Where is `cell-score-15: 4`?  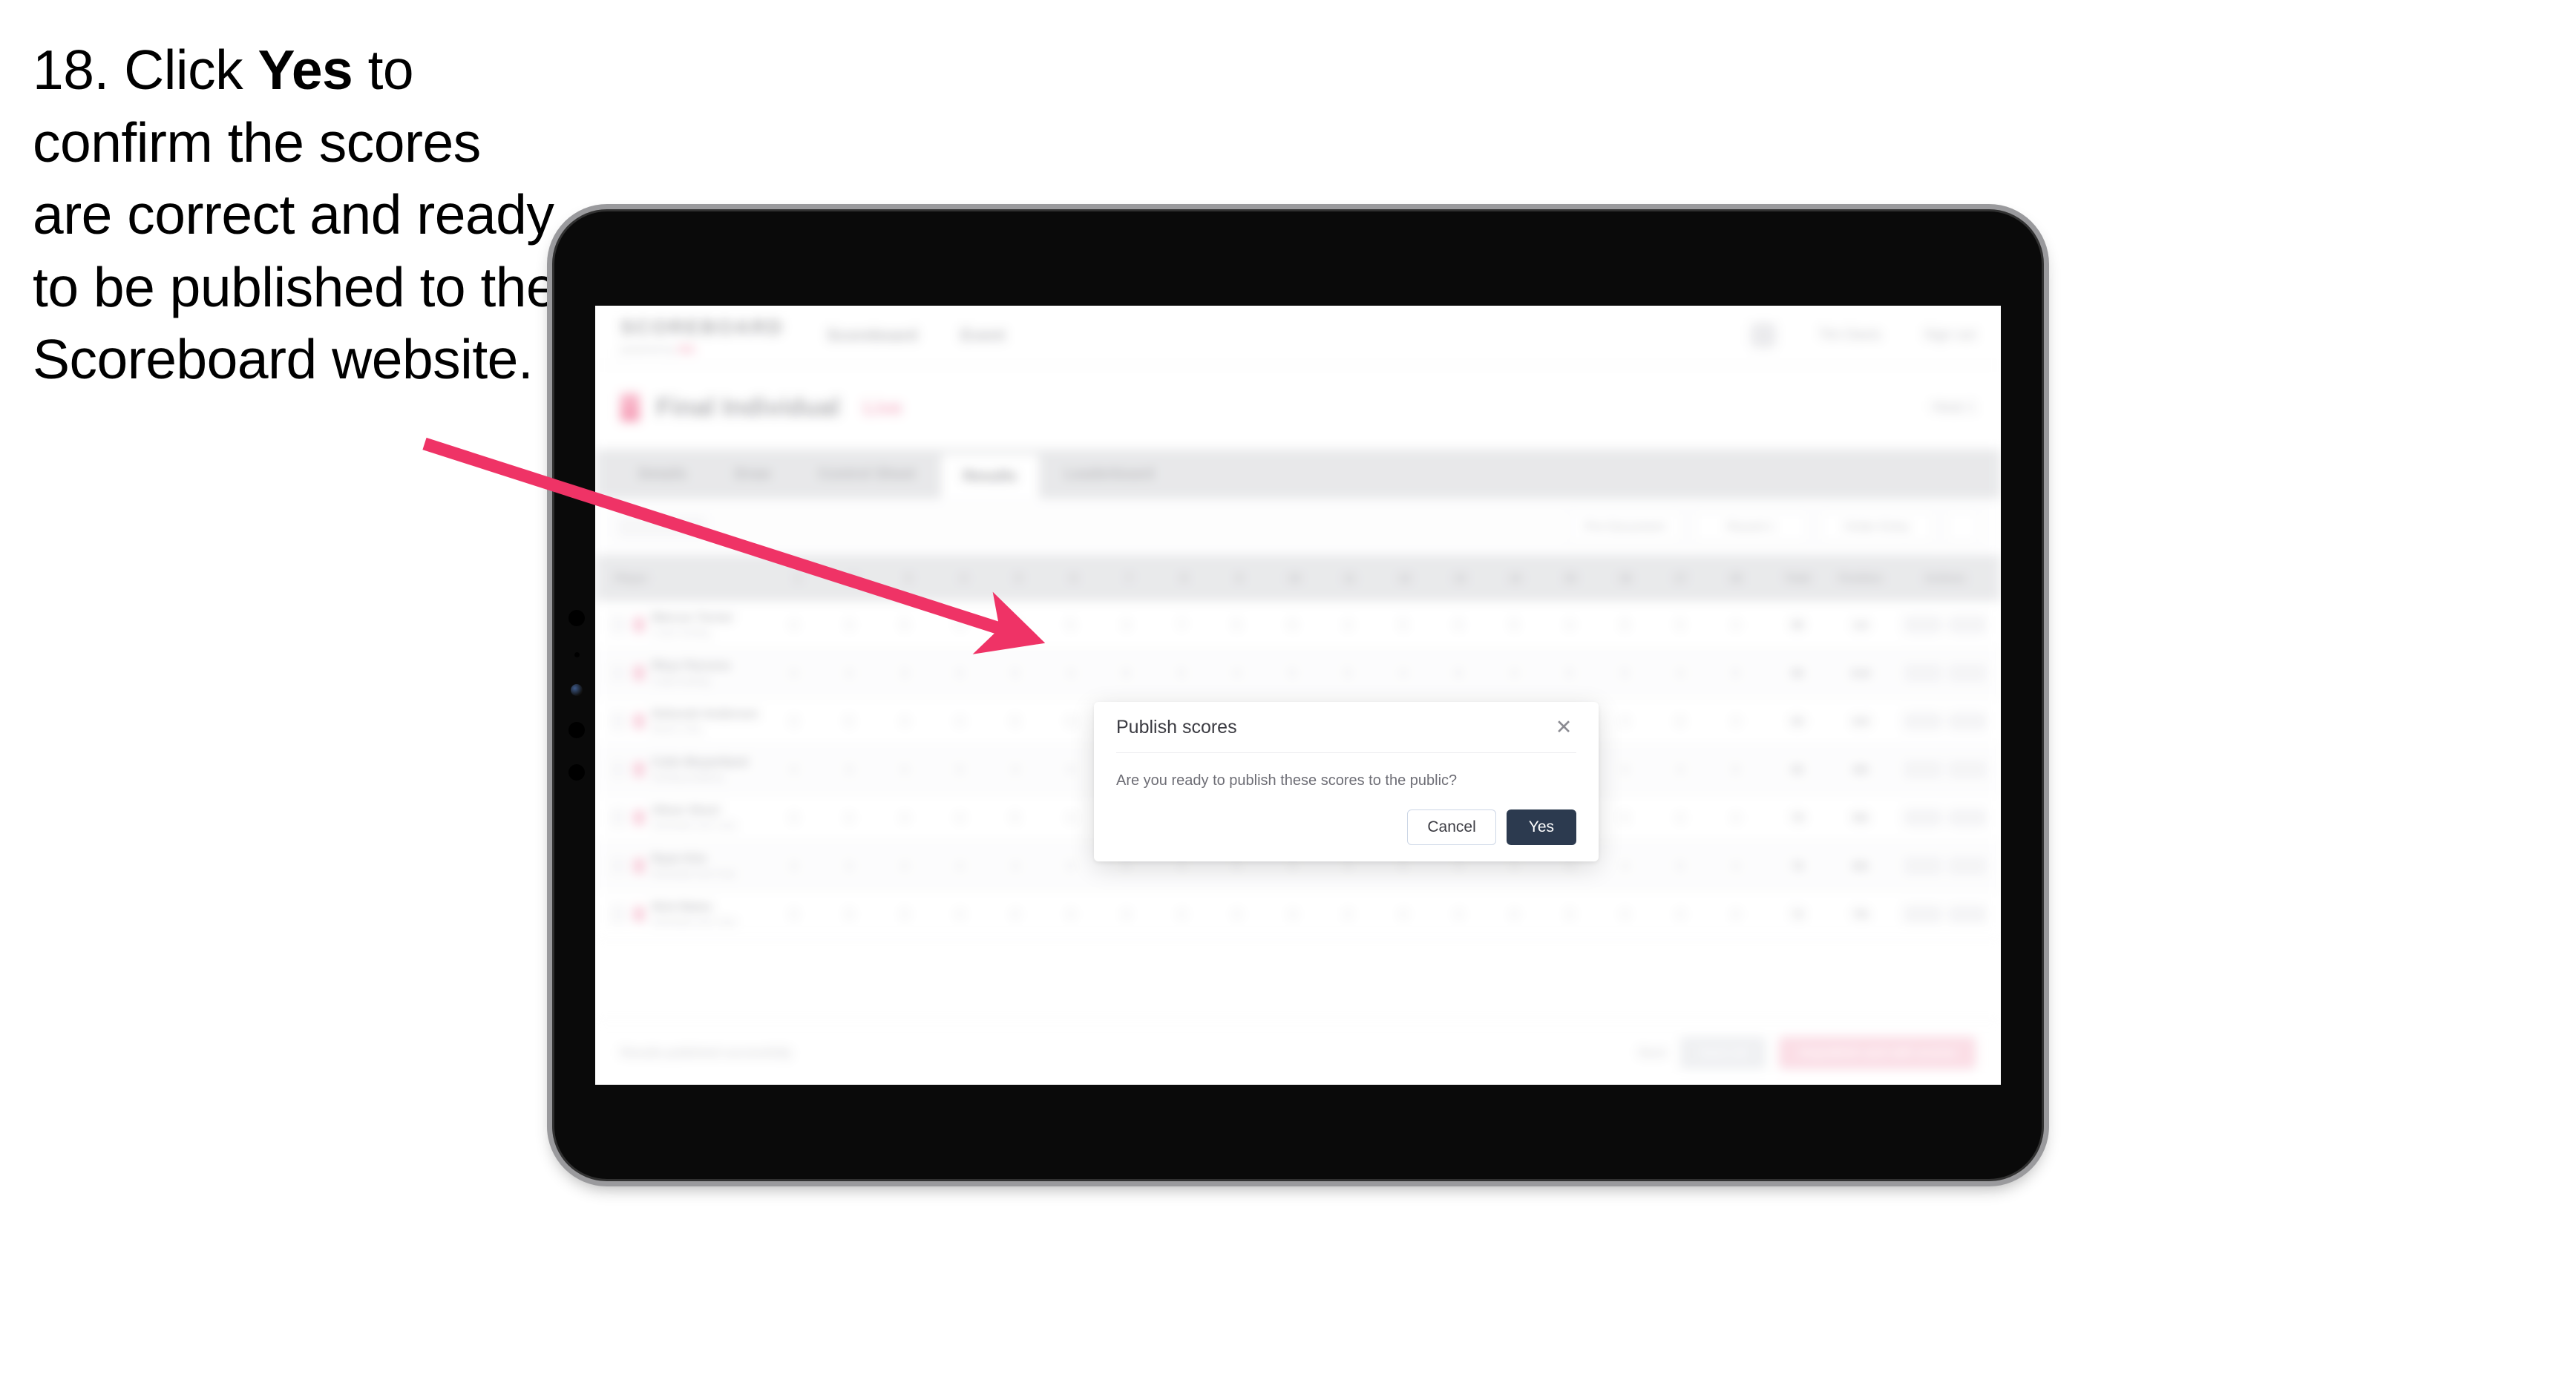 cell-score-15: 4 is located at coordinates (1569, 624).